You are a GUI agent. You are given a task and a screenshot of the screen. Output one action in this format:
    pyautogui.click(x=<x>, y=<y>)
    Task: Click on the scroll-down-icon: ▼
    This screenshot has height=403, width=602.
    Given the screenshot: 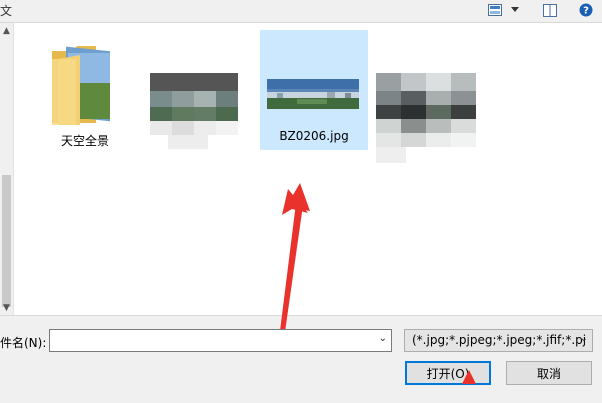 What is the action you would take?
    pyautogui.click(x=6, y=308)
    